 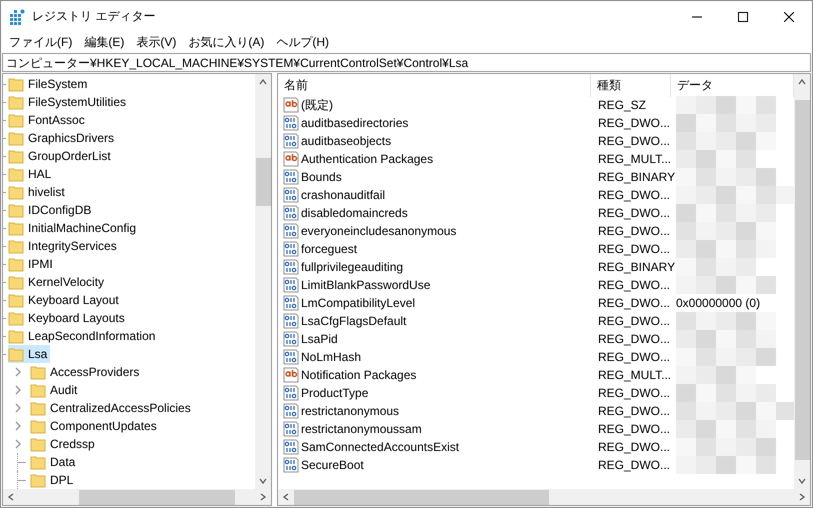 What do you see at coordinates (104, 41) in the screenshot?
I see `menu-item: 編集(E)` at bounding box center [104, 41].